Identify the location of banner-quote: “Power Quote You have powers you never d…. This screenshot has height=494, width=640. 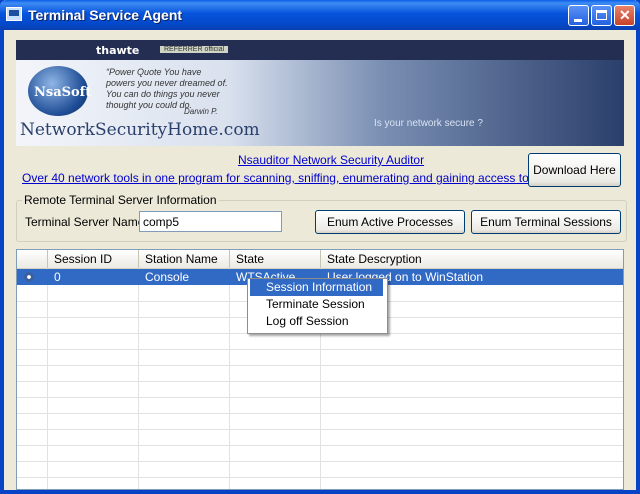
(181, 89).